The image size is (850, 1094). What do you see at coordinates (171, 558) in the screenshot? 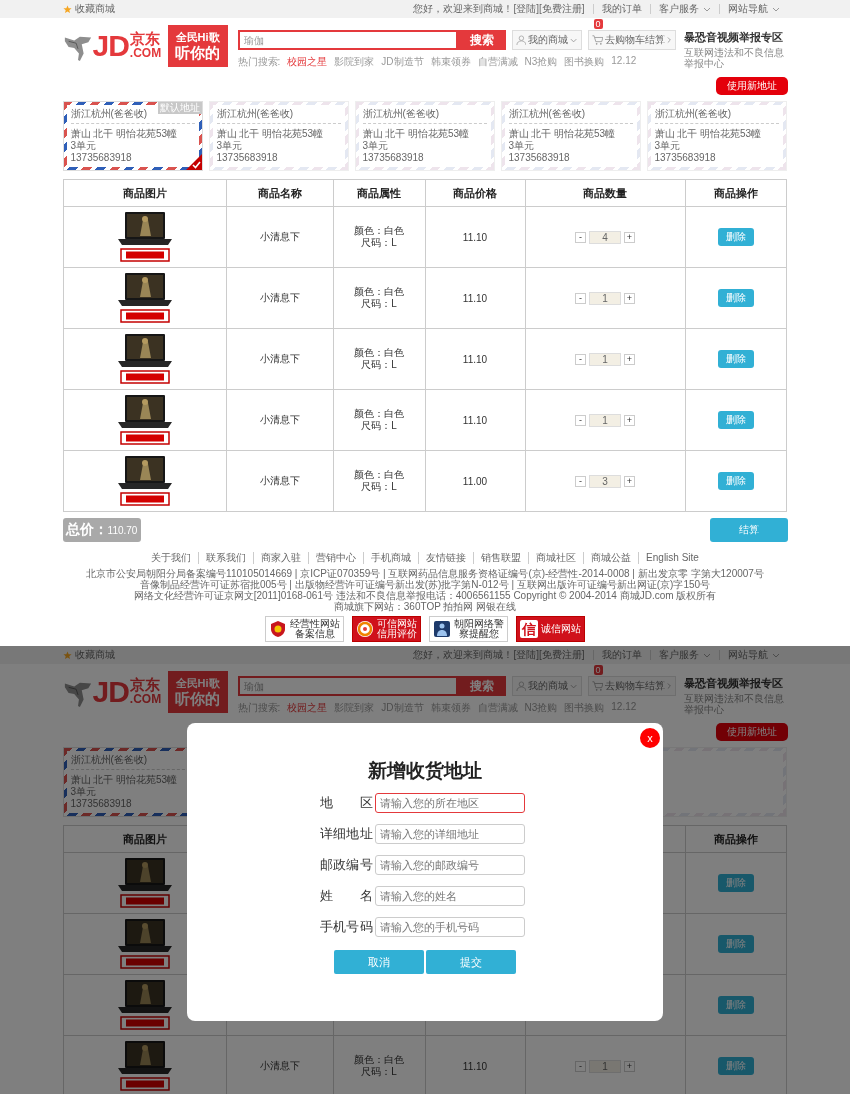
I see `footer-link: 关于我们` at bounding box center [171, 558].